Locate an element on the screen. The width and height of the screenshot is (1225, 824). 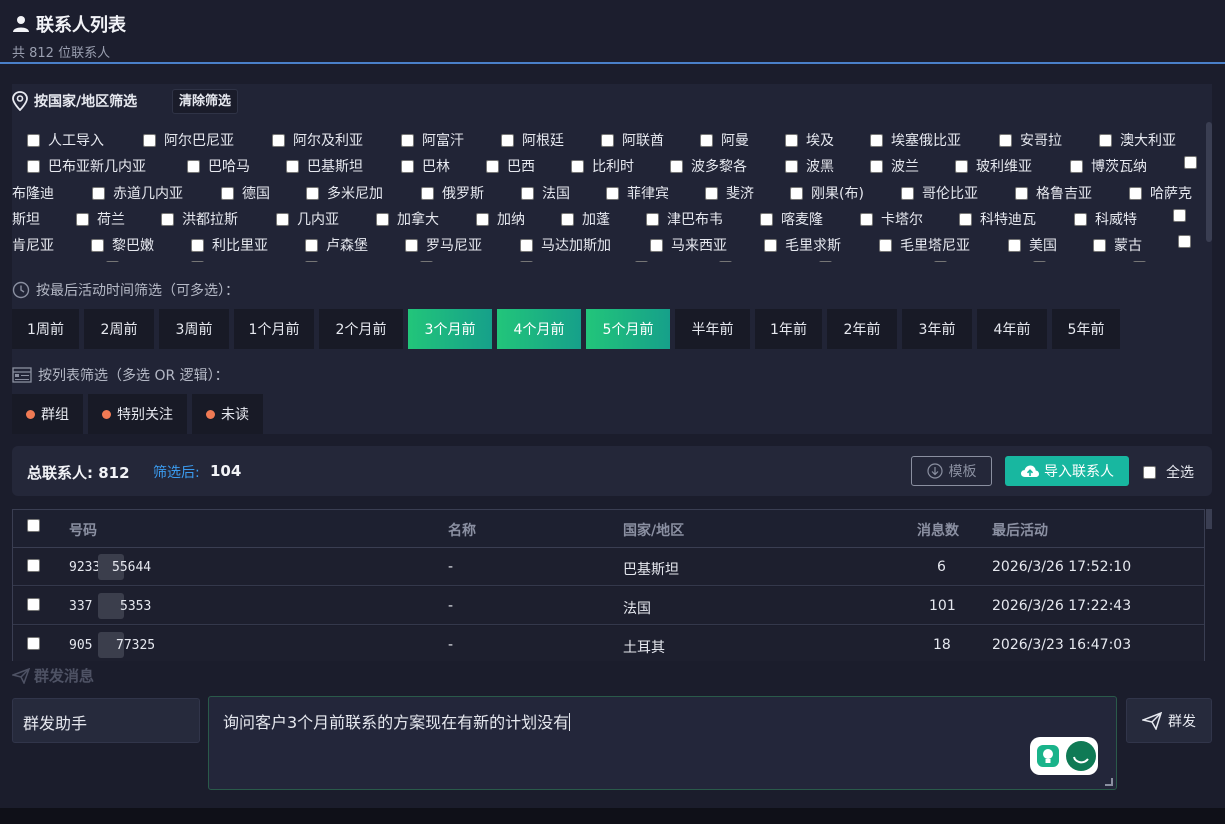
country-option: 赤道几内亚 is located at coordinates (137, 193).